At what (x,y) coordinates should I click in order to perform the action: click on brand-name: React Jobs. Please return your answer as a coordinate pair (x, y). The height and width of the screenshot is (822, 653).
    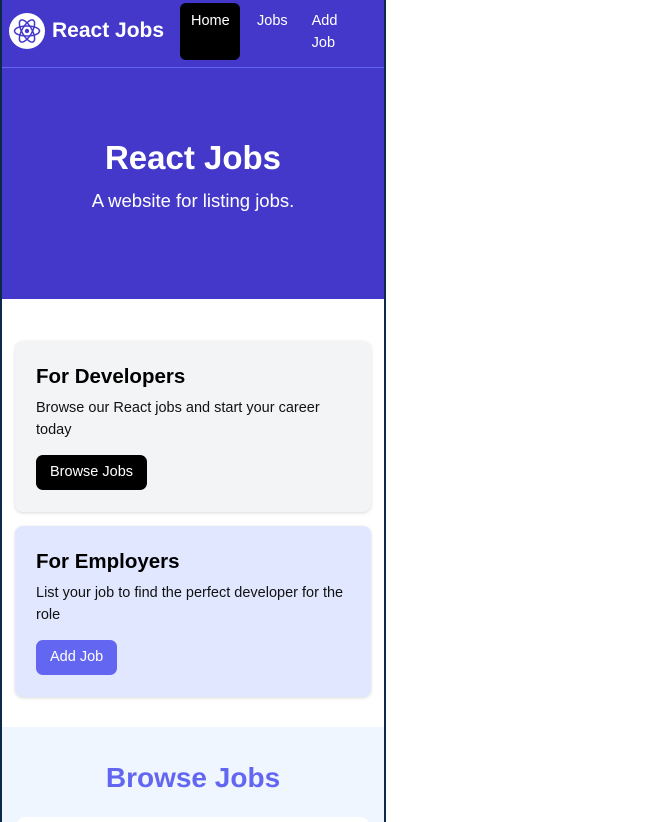
    Looking at the image, I should click on (108, 30).